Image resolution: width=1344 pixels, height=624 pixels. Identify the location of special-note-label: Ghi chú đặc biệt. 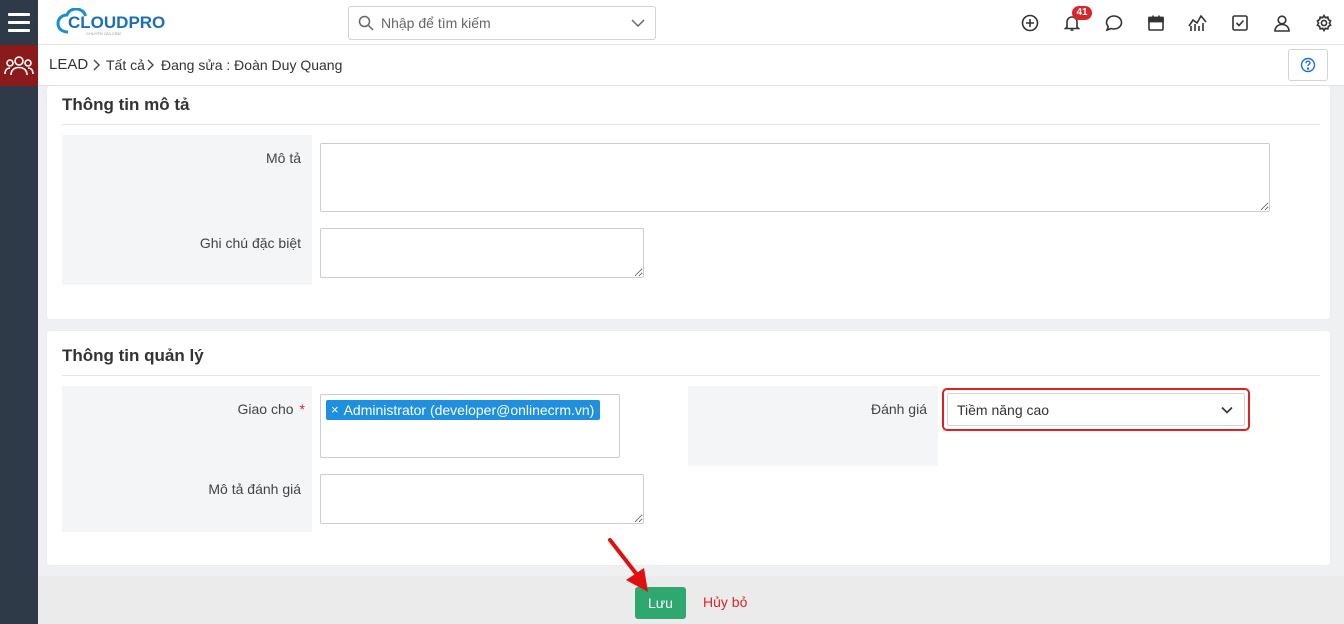
(250, 243).